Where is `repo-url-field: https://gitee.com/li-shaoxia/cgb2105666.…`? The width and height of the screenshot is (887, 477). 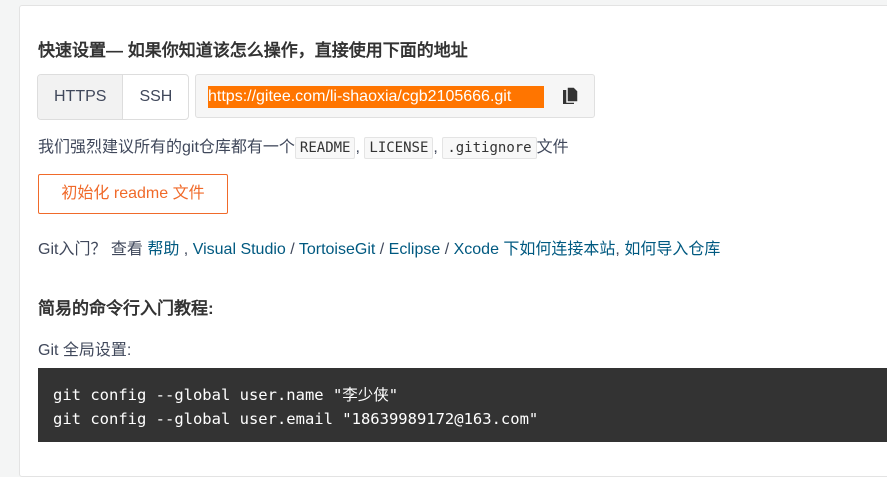
repo-url-field: https://gitee.com/li-shaoxia/cgb2105666.… is located at coordinates (395, 96).